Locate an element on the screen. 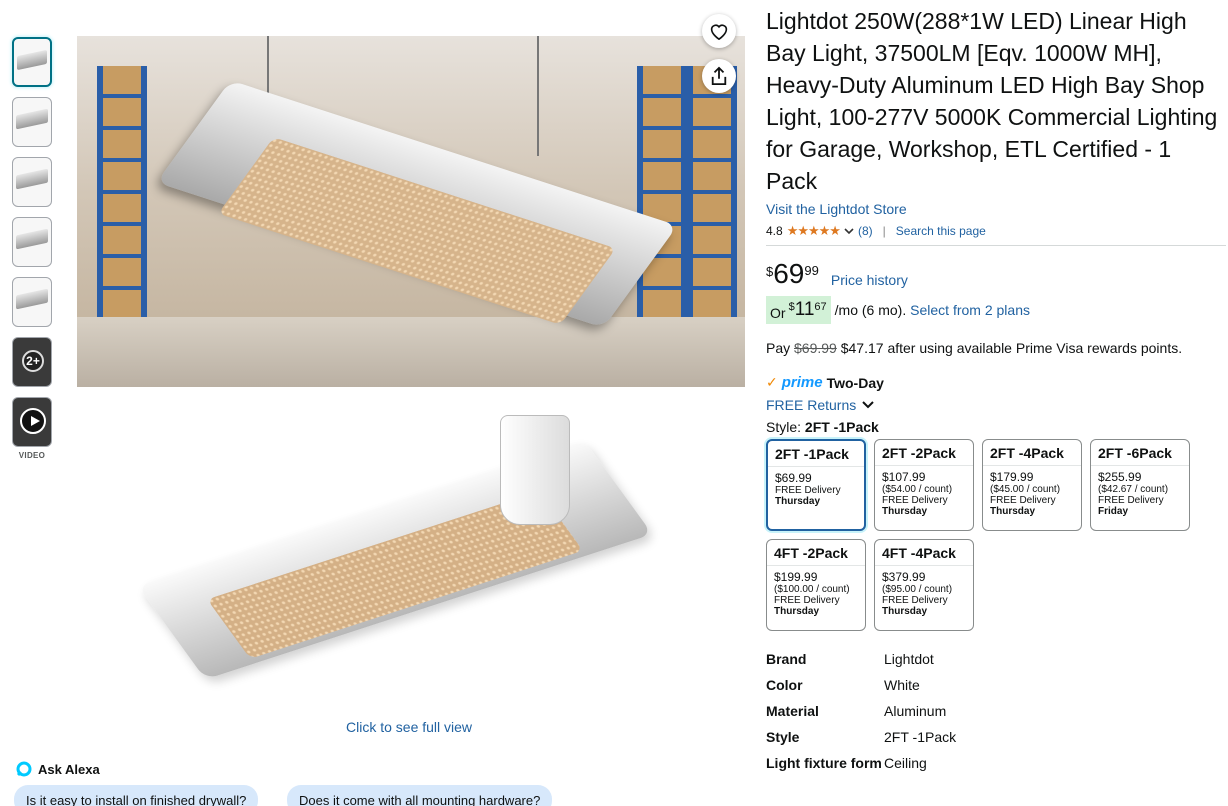 This screenshot has height=806, width=1228. ask-alexa: Ask Alexa is located at coordinates (58, 769).